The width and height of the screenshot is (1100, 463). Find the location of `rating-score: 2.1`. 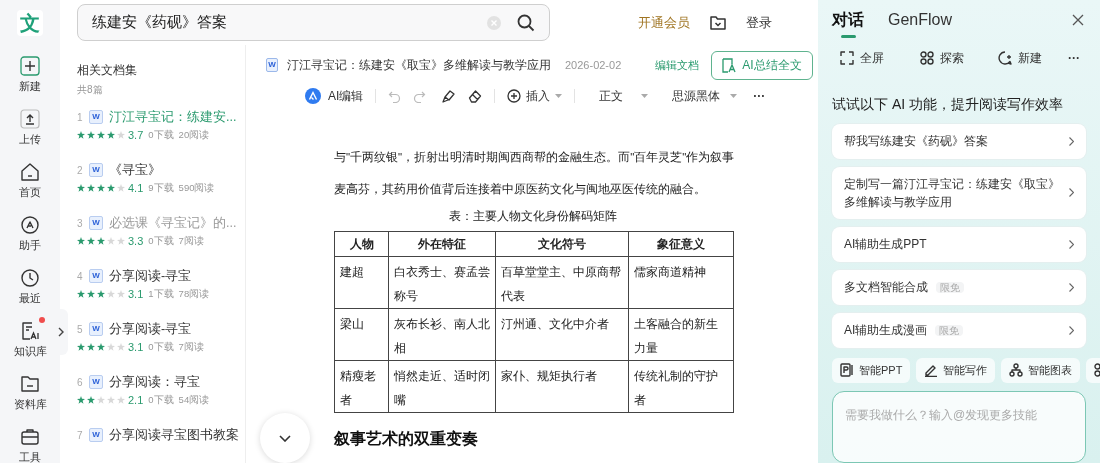

rating-score: 2.1 is located at coordinates (136, 400).